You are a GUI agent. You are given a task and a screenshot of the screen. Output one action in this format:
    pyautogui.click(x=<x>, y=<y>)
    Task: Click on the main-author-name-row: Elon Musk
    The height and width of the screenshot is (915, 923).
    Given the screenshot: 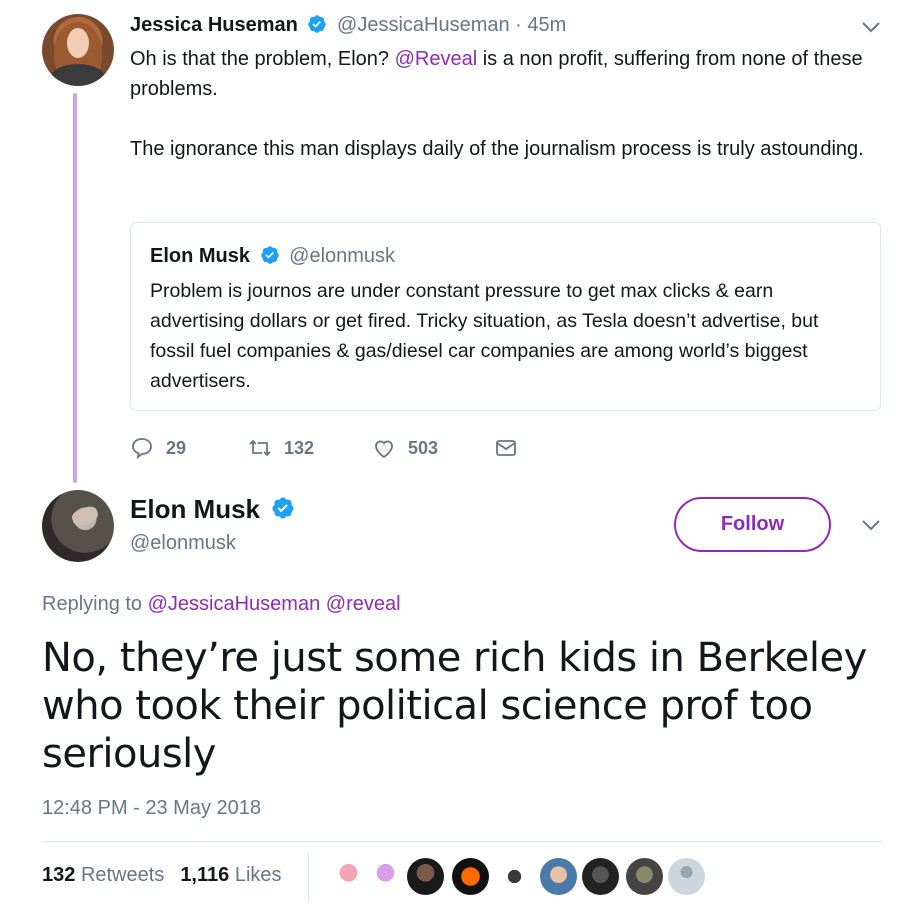 What is the action you would take?
    pyautogui.click(x=214, y=509)
    